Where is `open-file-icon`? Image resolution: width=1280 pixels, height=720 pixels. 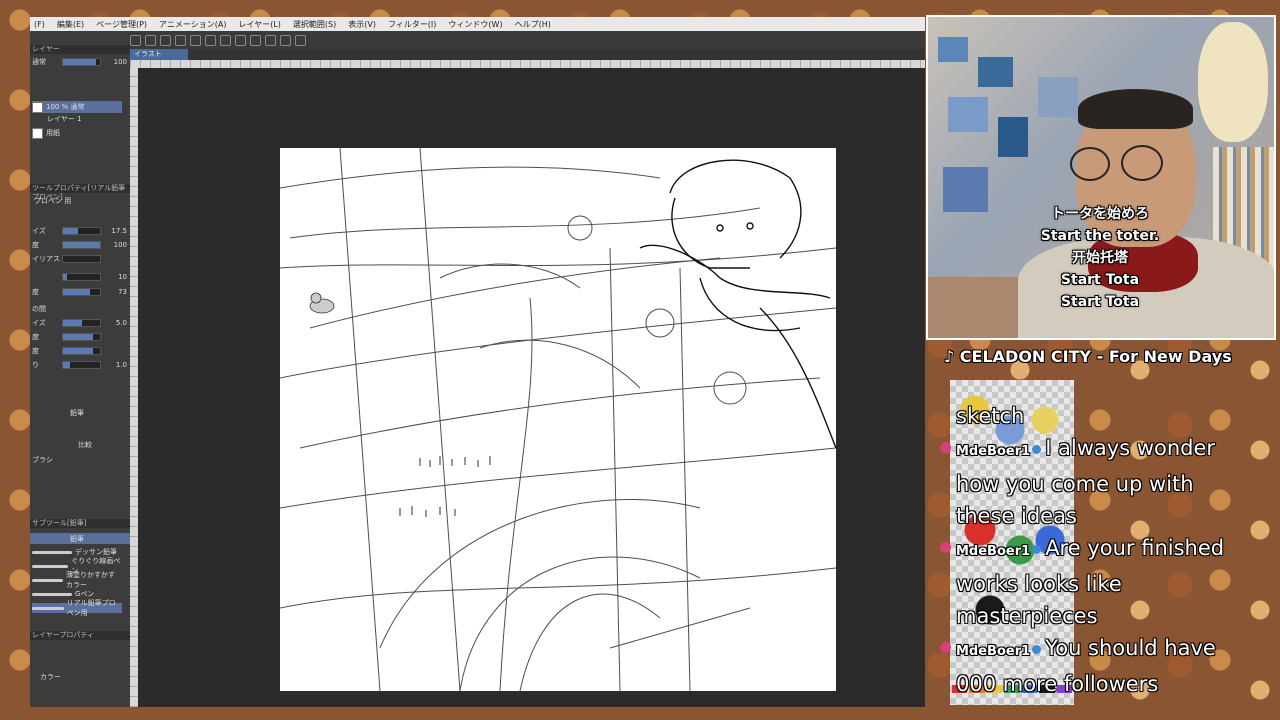
open-file-icon is located at coordinates (150, 40).